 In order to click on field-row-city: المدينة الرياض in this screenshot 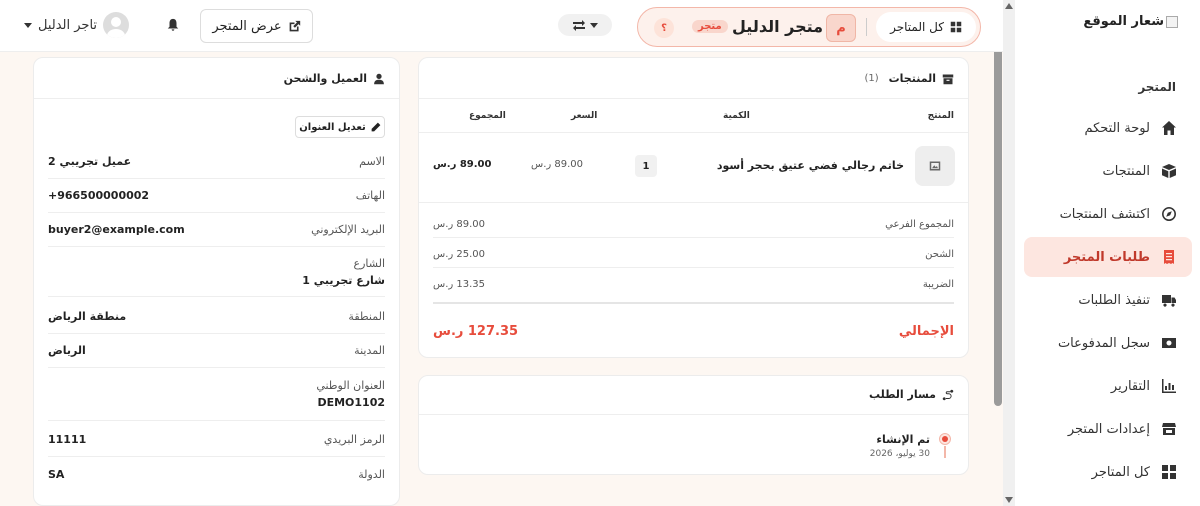, I will do `click(216, 351)`.